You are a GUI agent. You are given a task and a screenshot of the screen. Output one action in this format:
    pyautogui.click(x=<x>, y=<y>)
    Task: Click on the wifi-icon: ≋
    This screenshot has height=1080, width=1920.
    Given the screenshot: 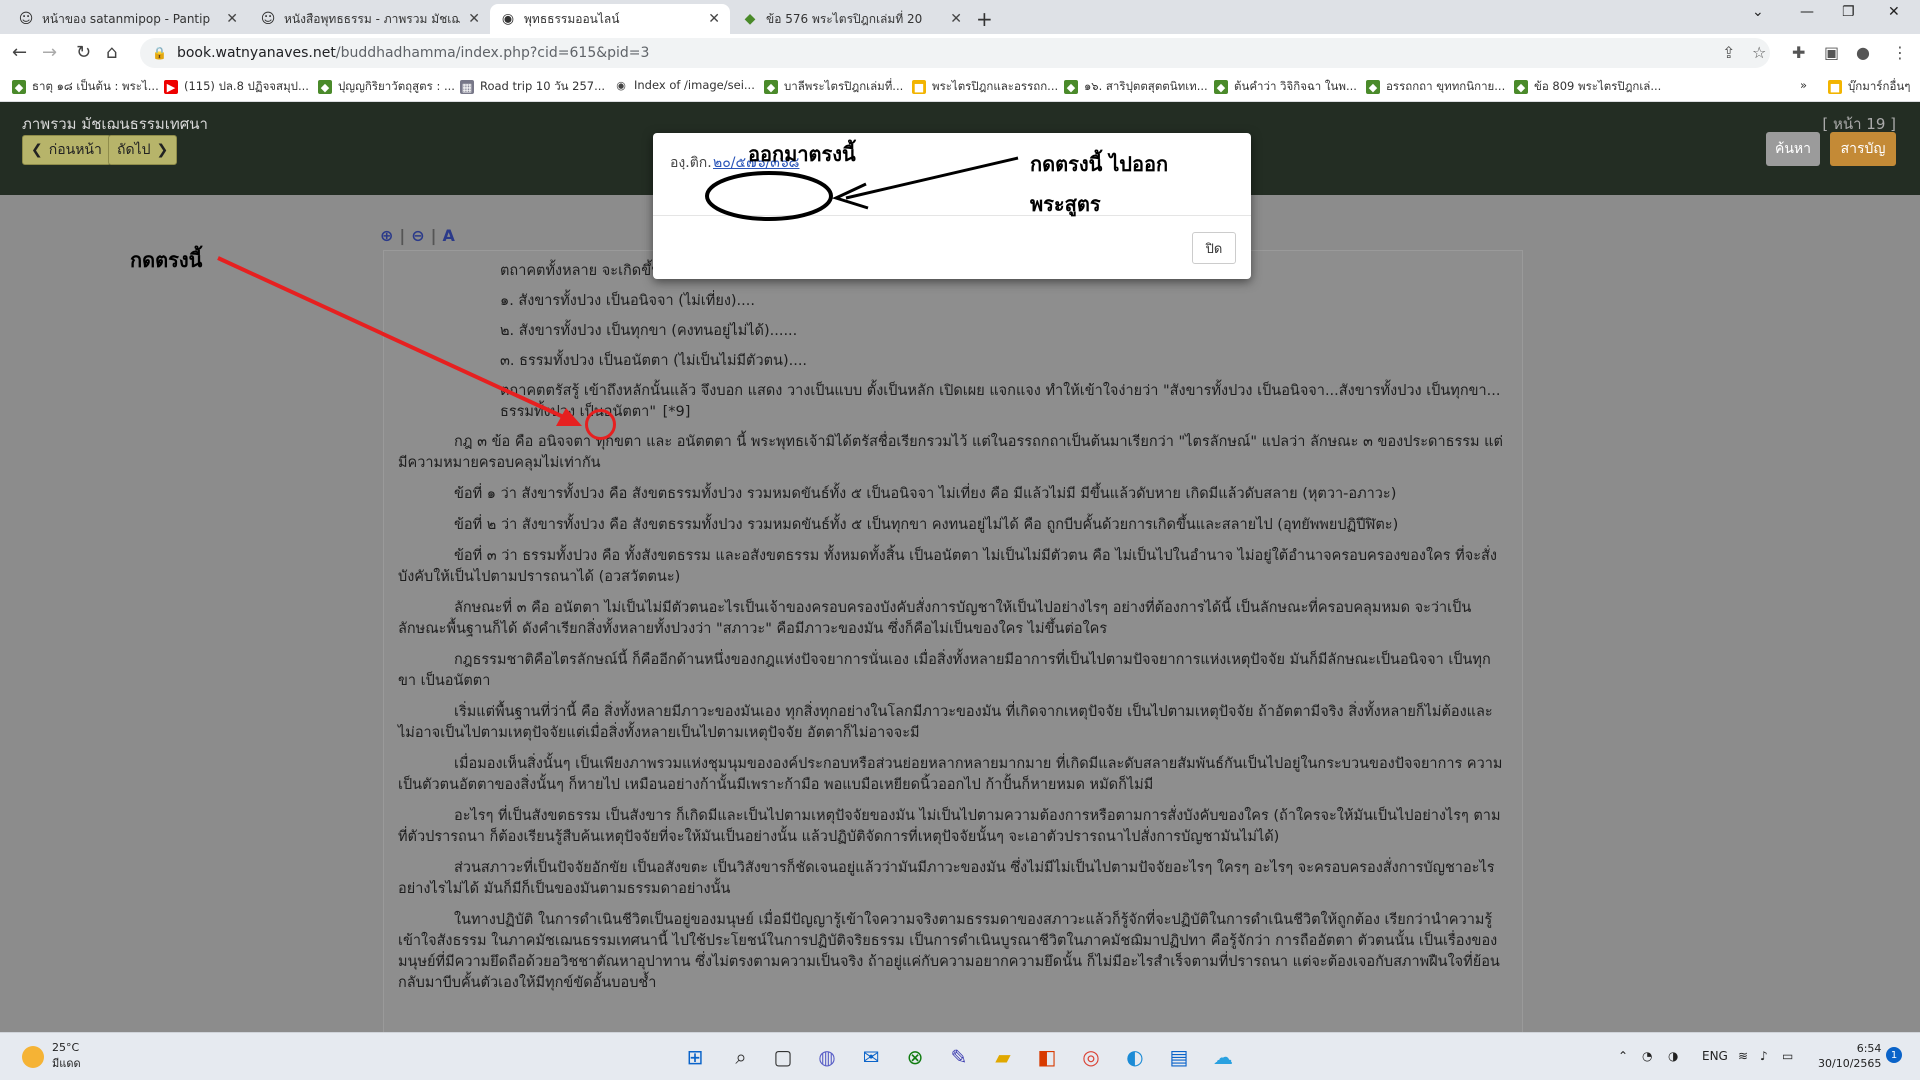 What is the action you would take?
    pyautogui.click(x=1743, y=1056)
    